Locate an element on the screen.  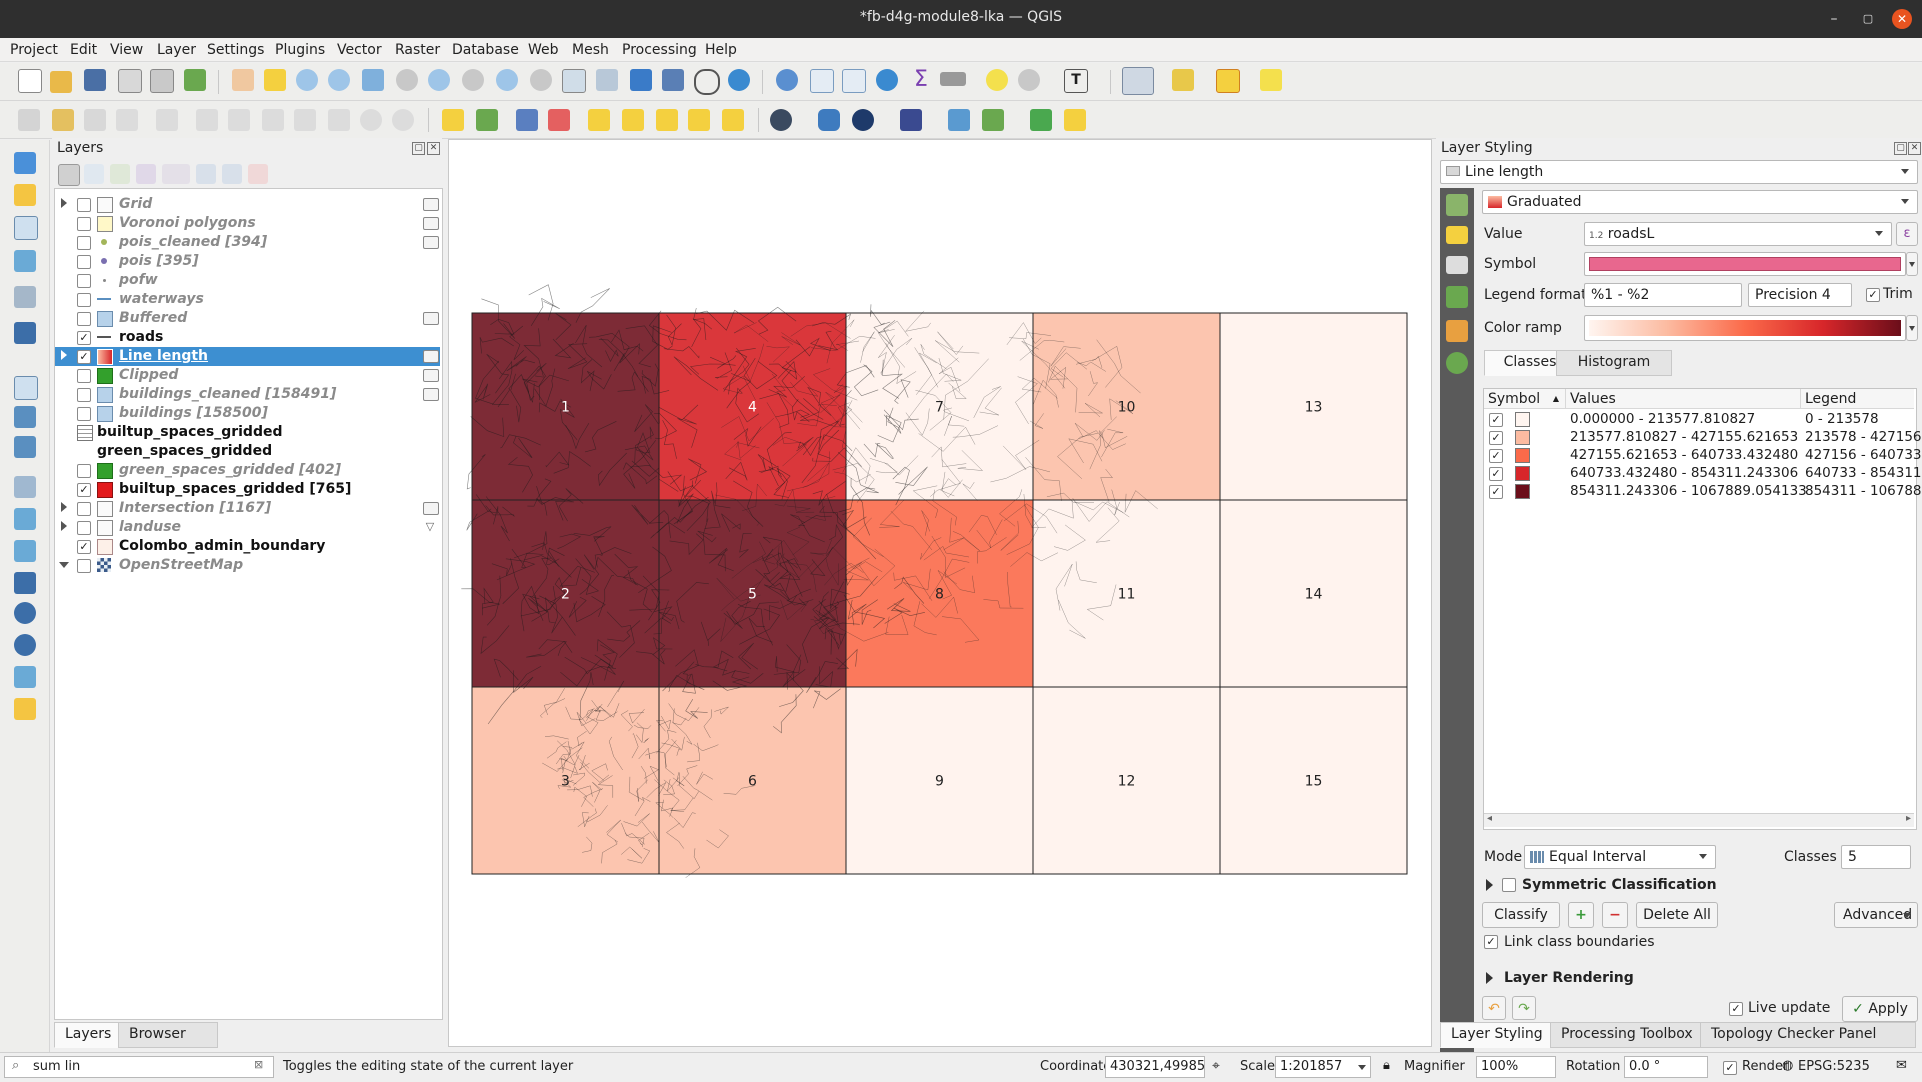
paste-features-icon is located at coordinates (339, 120).